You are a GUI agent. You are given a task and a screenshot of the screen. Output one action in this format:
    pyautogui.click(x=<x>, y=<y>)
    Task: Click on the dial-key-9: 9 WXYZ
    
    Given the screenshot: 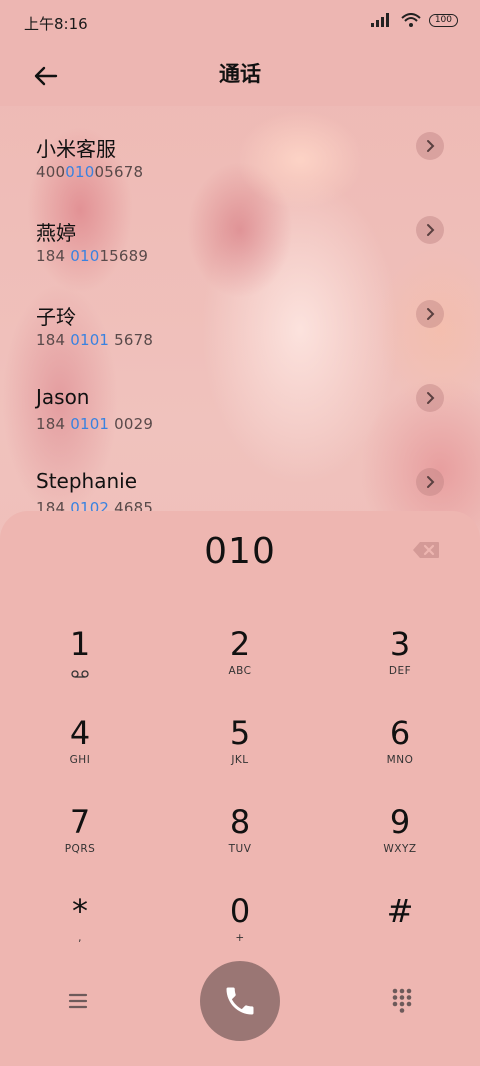 What is the action you would take?
    pyautogui.click(x=400, y=831)
    